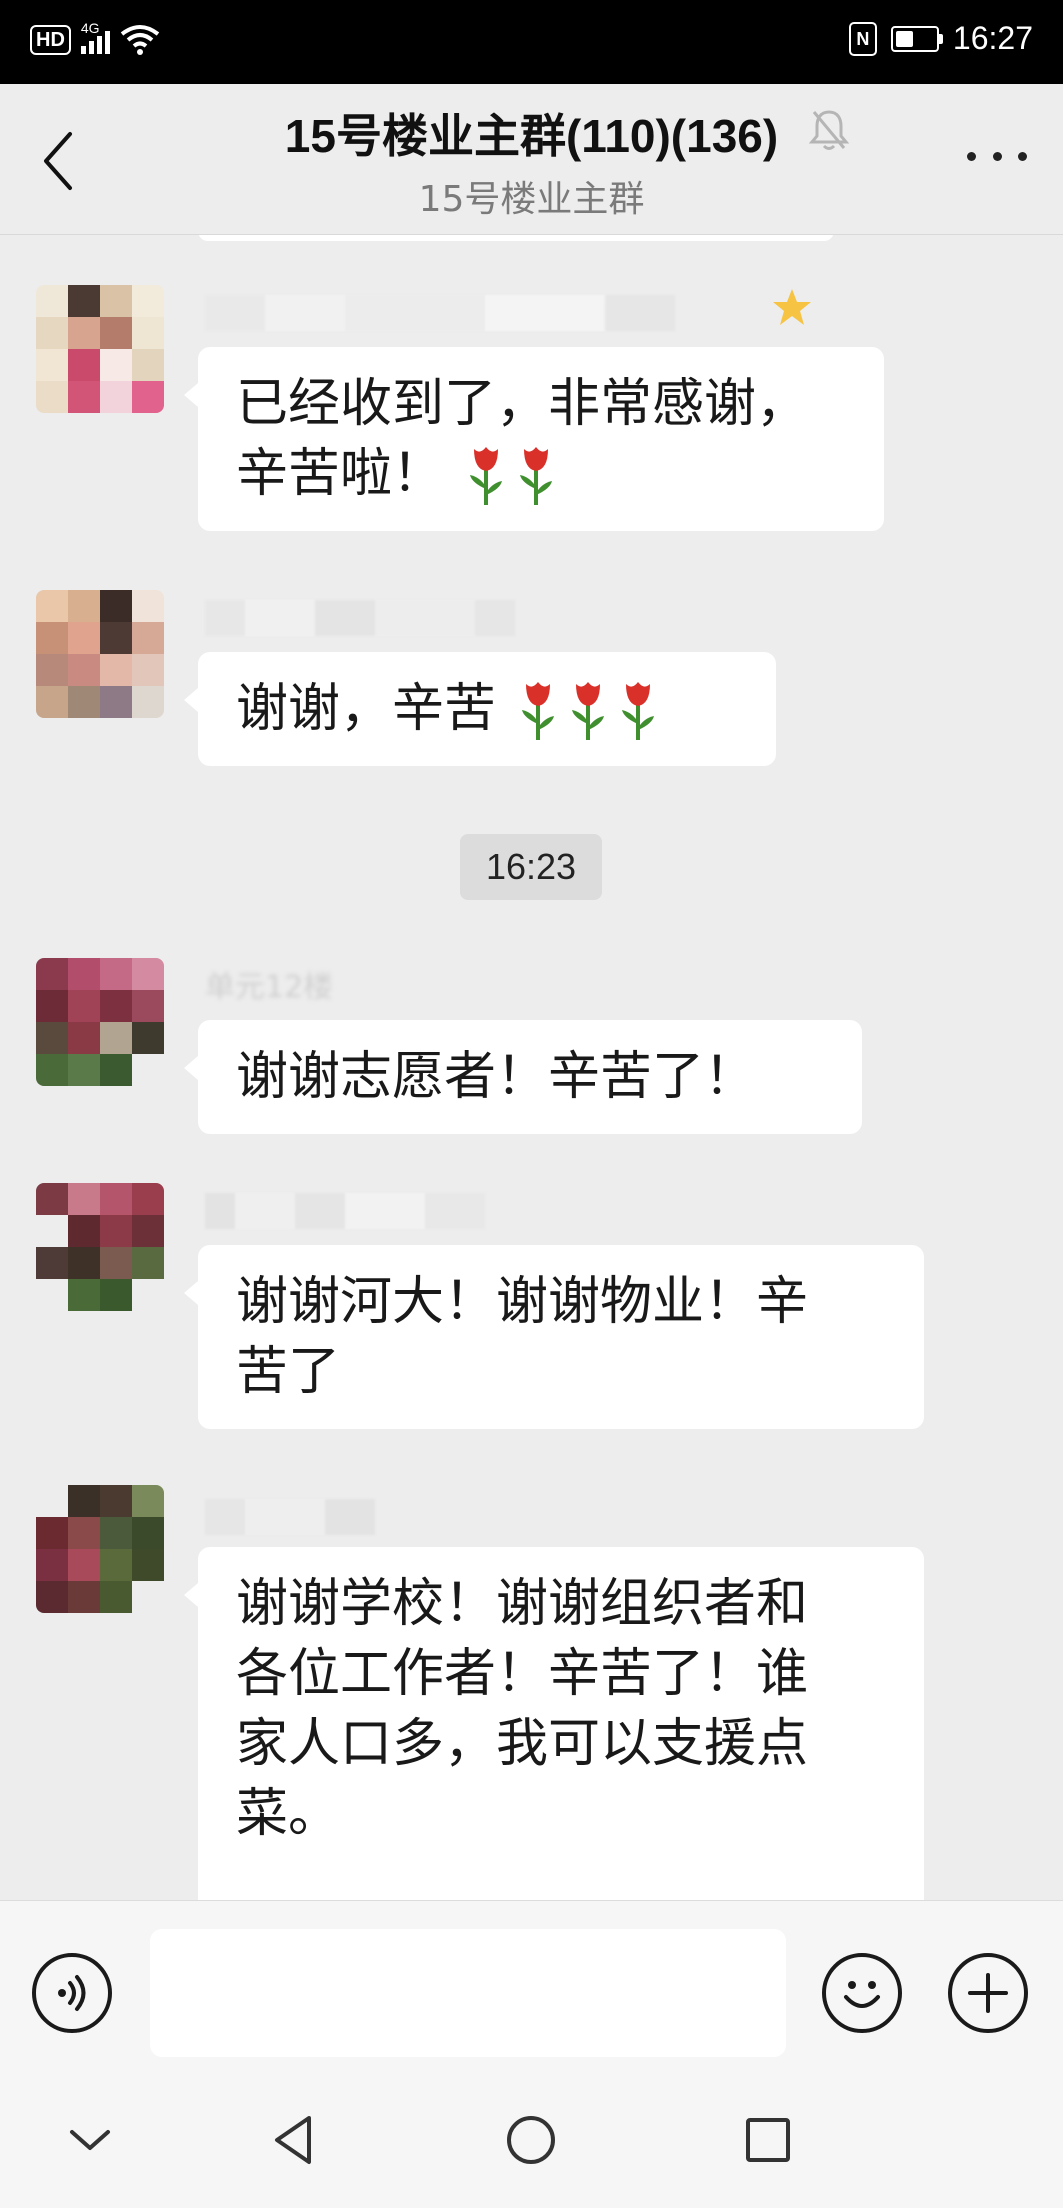  Describe the element at coordinates (522, 1302) in the screenshot. I see `message-text-line: 谢谢河大！谢谢物业！辛` at that location.